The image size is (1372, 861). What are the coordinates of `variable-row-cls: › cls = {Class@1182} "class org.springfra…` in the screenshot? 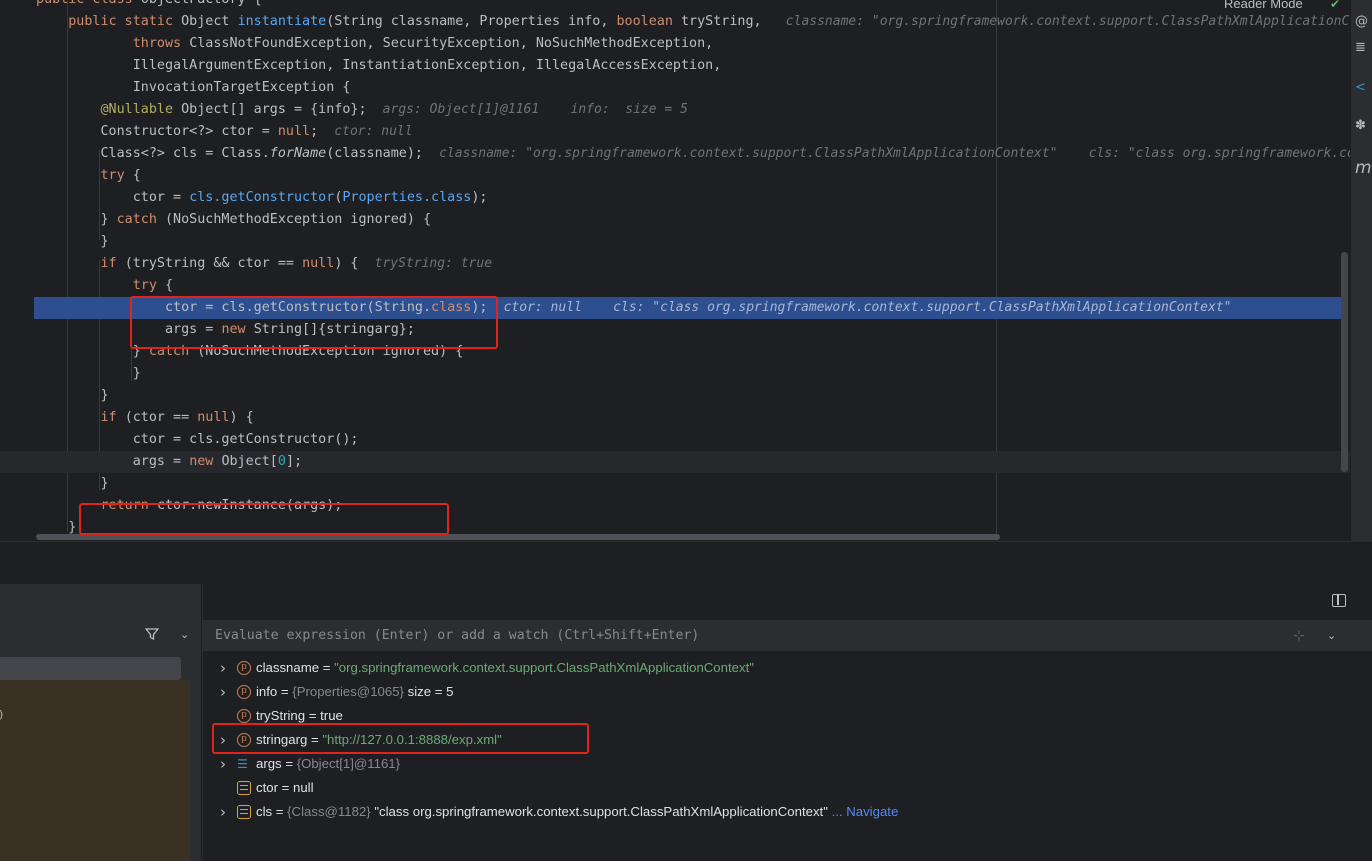 It's located at (787, 812).